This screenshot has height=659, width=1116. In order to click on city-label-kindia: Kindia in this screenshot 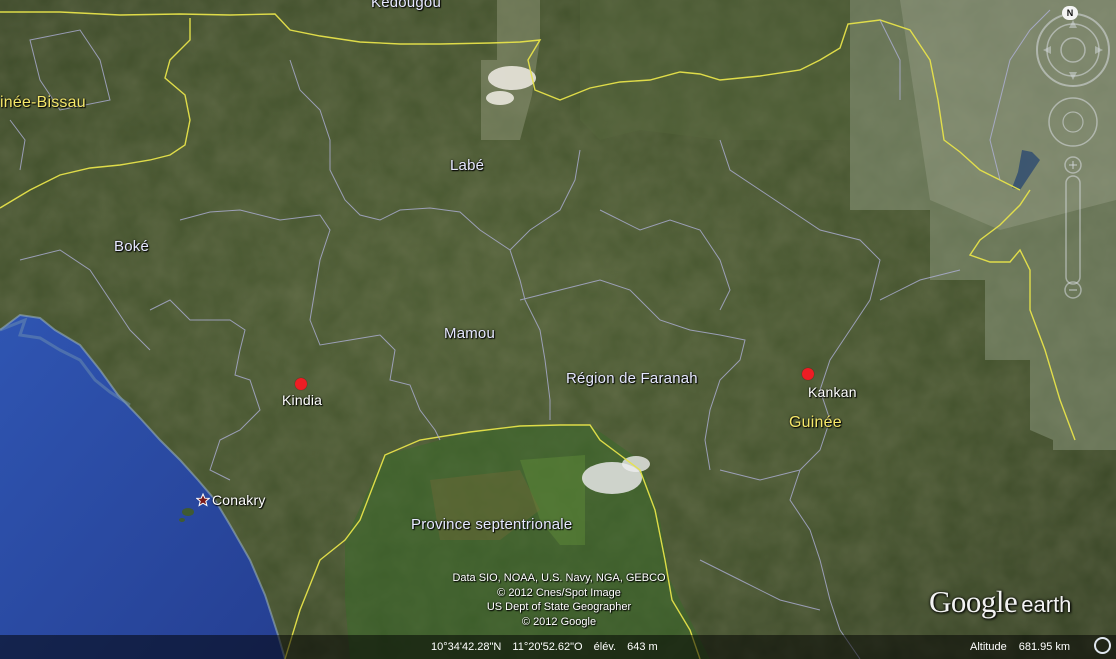, I will do `click(302, 400)`.